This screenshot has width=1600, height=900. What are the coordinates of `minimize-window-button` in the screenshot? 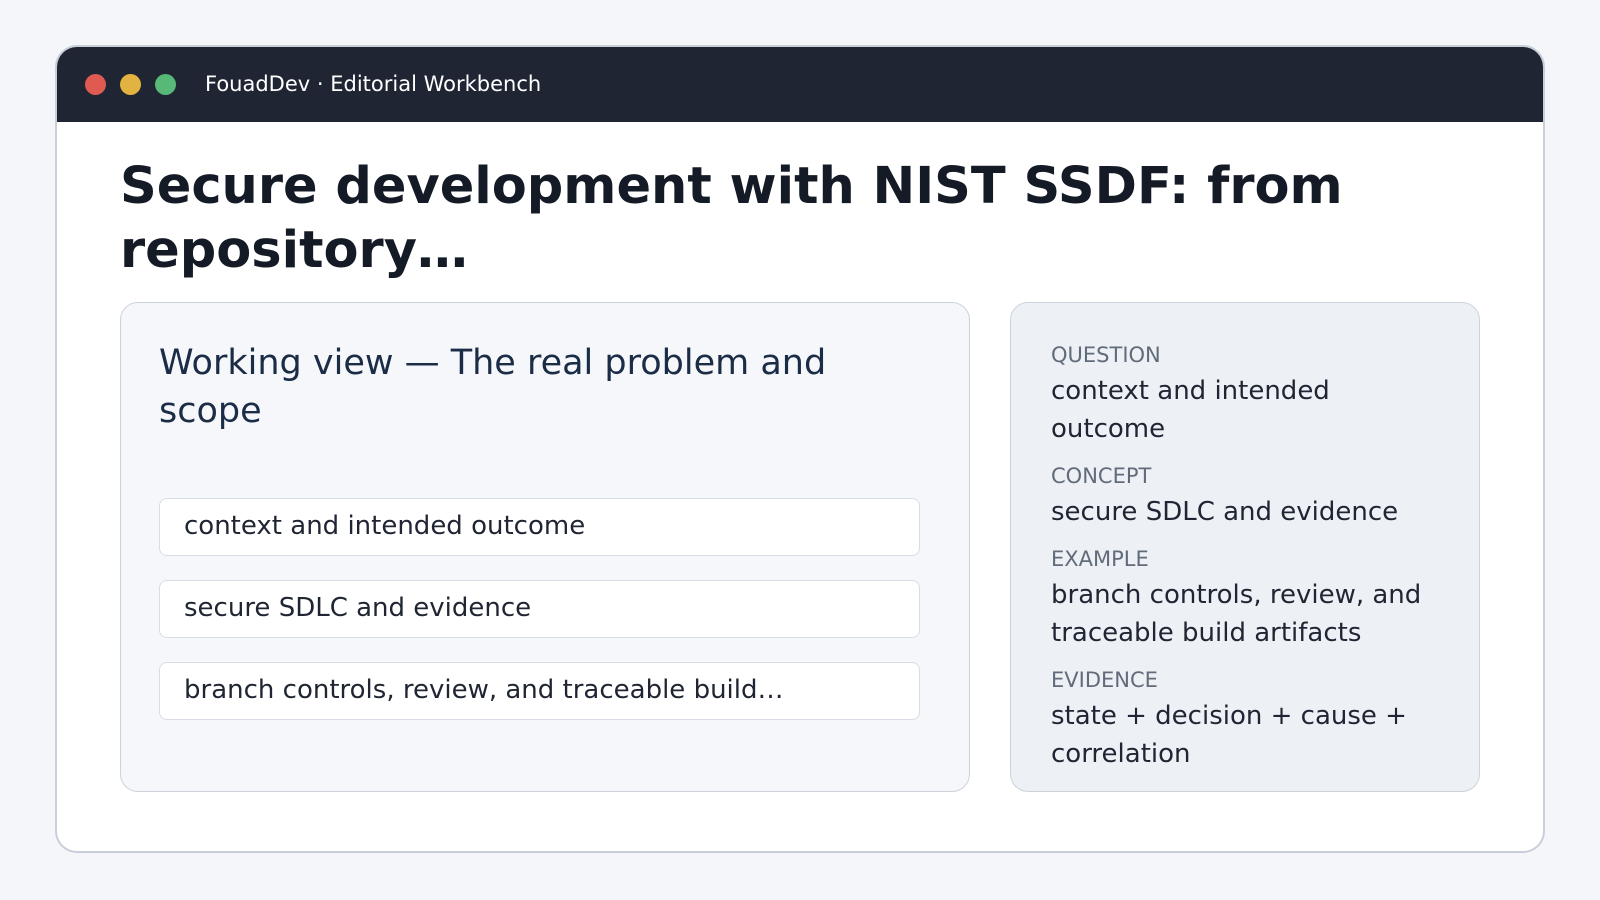 It's located at (130, 84).